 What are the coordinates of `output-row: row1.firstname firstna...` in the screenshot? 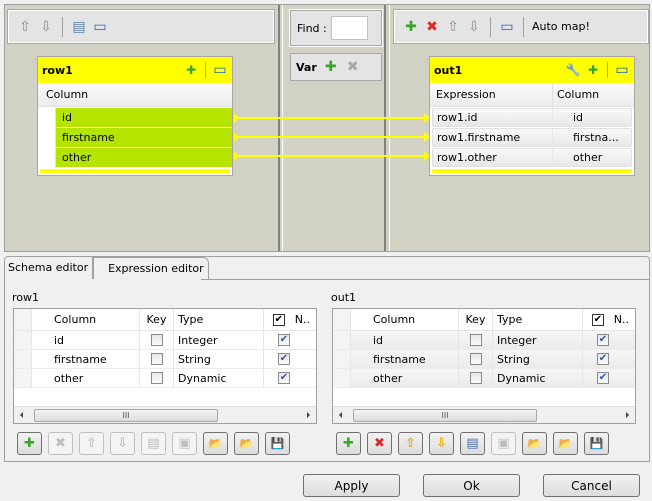 It's located at (532, 137).